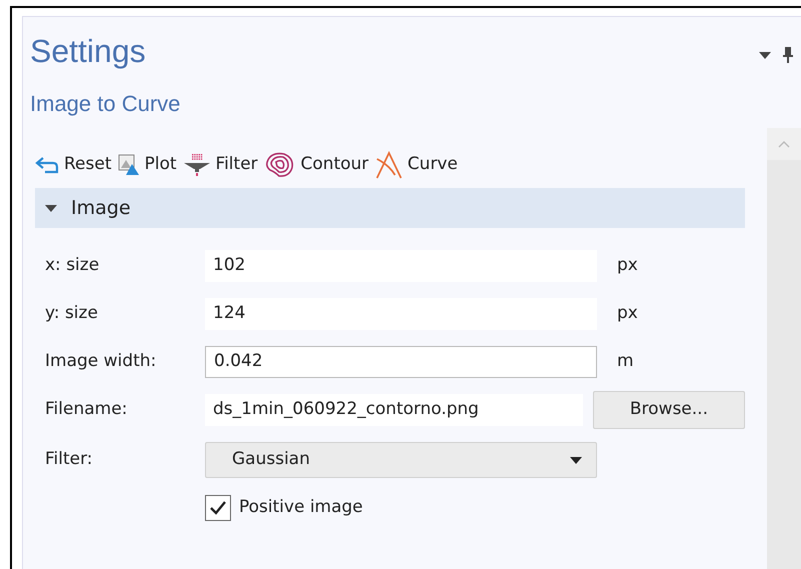  Describe the element at coordinates (784, 348) in the screenshot. I see `scrollbar` at that location.